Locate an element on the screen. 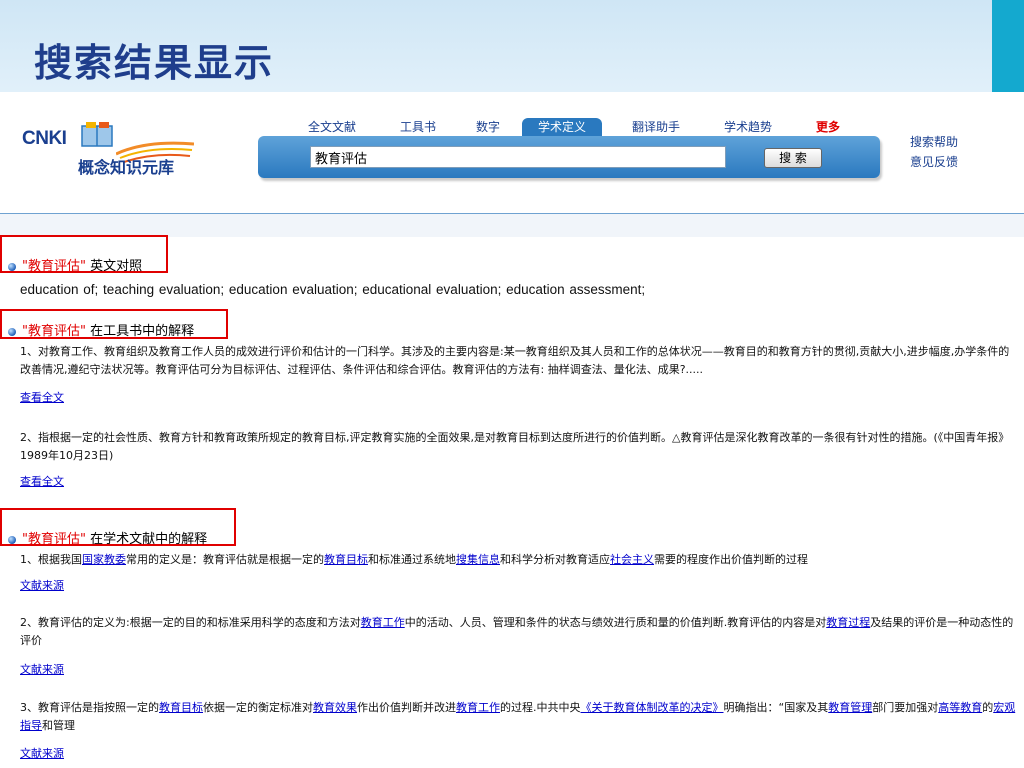  tab-academic-trends: 学术趋势 is located at coordinates (748, 127).